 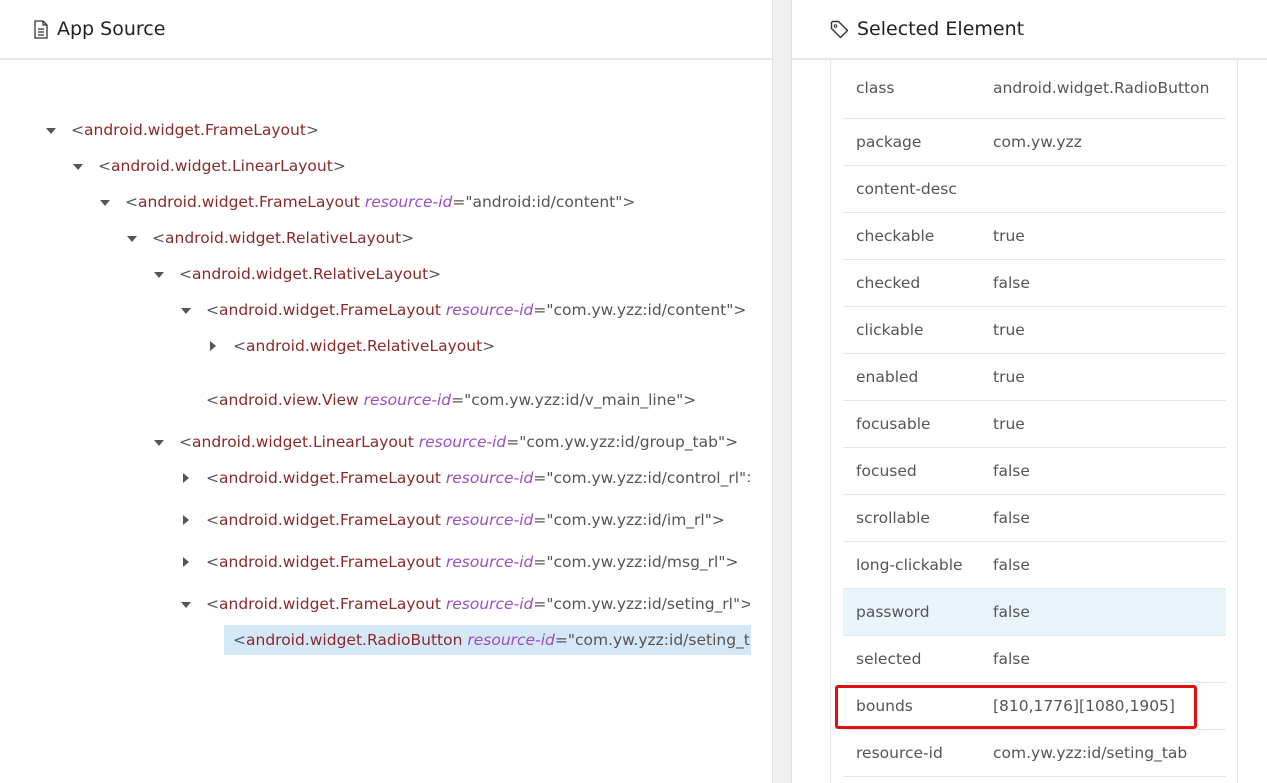 I want to click on attribute-row-resource-id: resource-id com.yw.yzz:id/seting_tab, so click(x=1034, y=753).